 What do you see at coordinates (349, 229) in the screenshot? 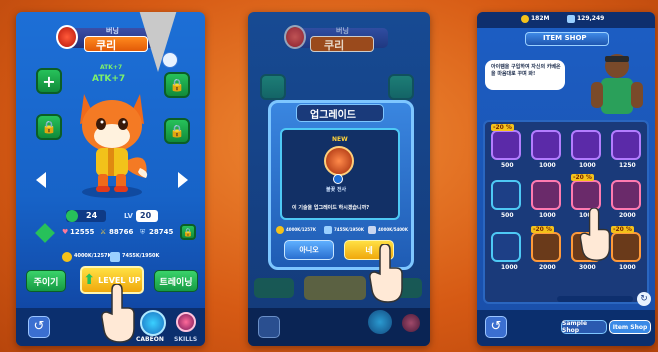
I see `res-cost-2: 7455K/1950K` at bounding box center [349, 229].